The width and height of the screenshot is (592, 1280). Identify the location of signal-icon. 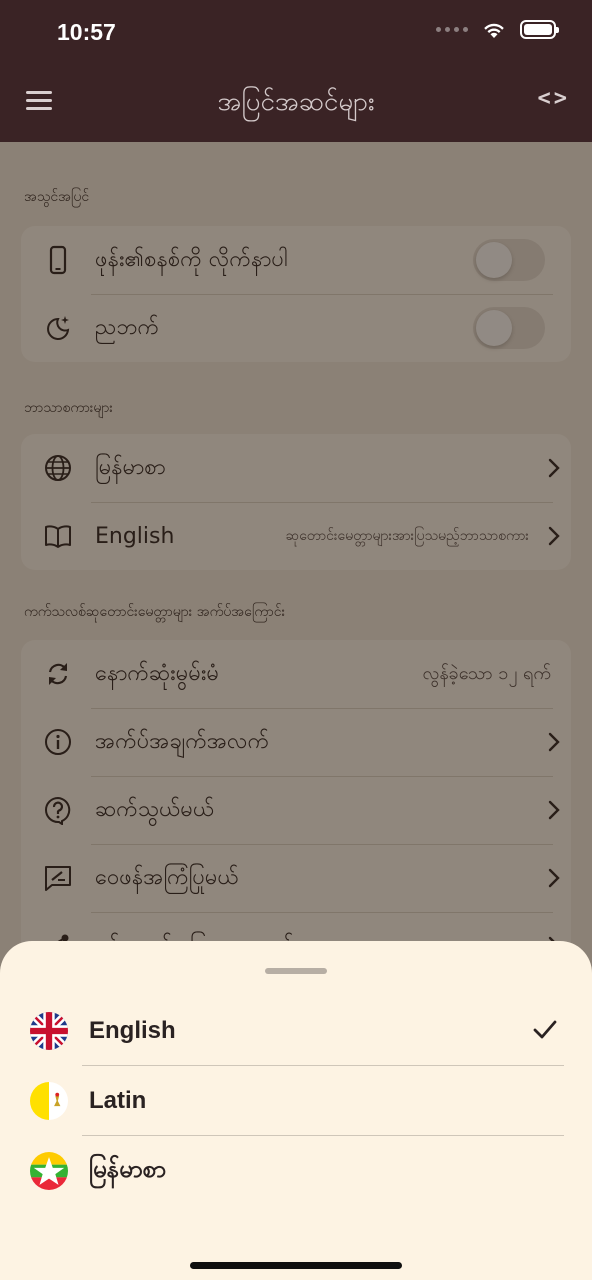
(452, 29).